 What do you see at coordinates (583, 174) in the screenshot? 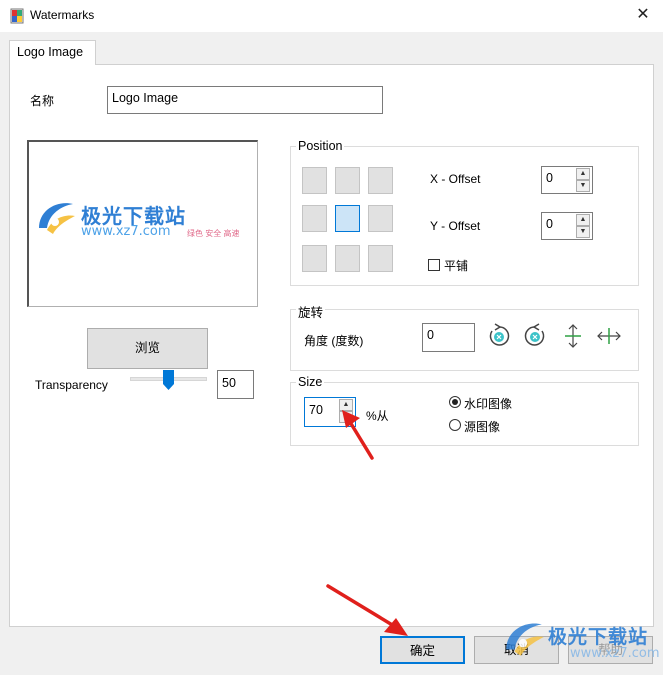
I see `x-offset-up-icon: ▲` at bounding box center [583, 174].